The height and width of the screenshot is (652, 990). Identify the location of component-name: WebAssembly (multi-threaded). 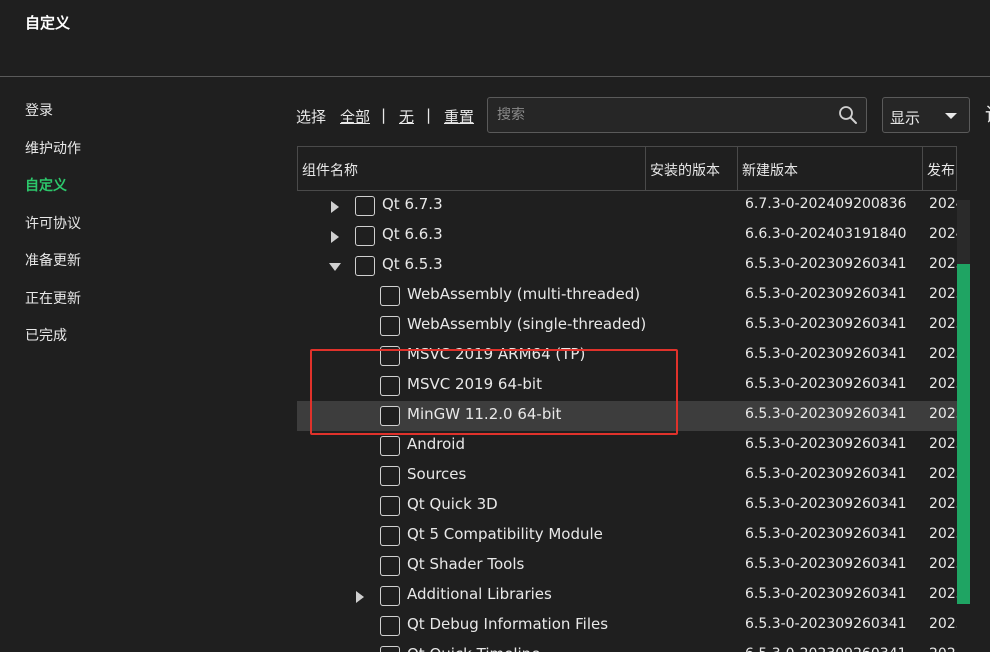
(524, 294).